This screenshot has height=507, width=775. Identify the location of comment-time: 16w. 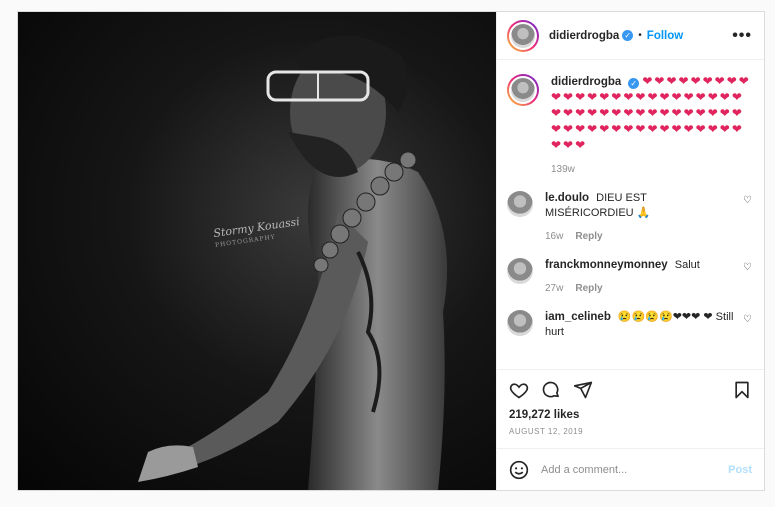
(554, 236).